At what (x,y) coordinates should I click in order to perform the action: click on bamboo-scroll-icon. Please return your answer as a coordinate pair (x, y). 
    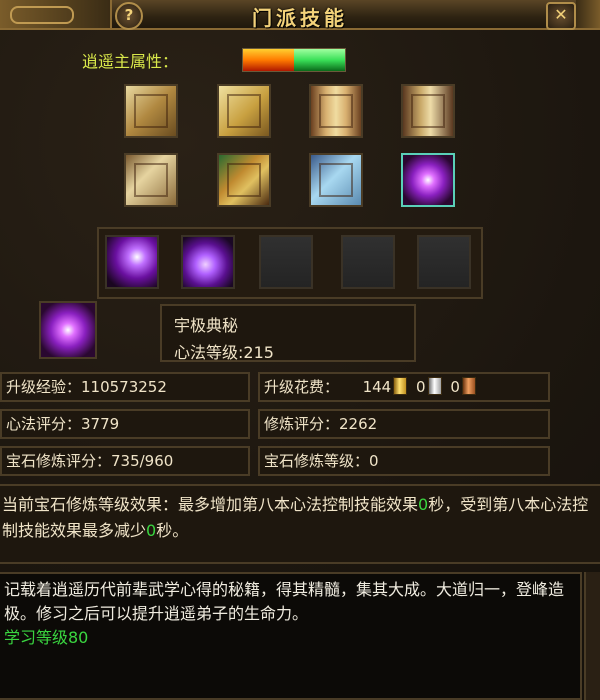
    Looking at the image, I should click on (336, 111).